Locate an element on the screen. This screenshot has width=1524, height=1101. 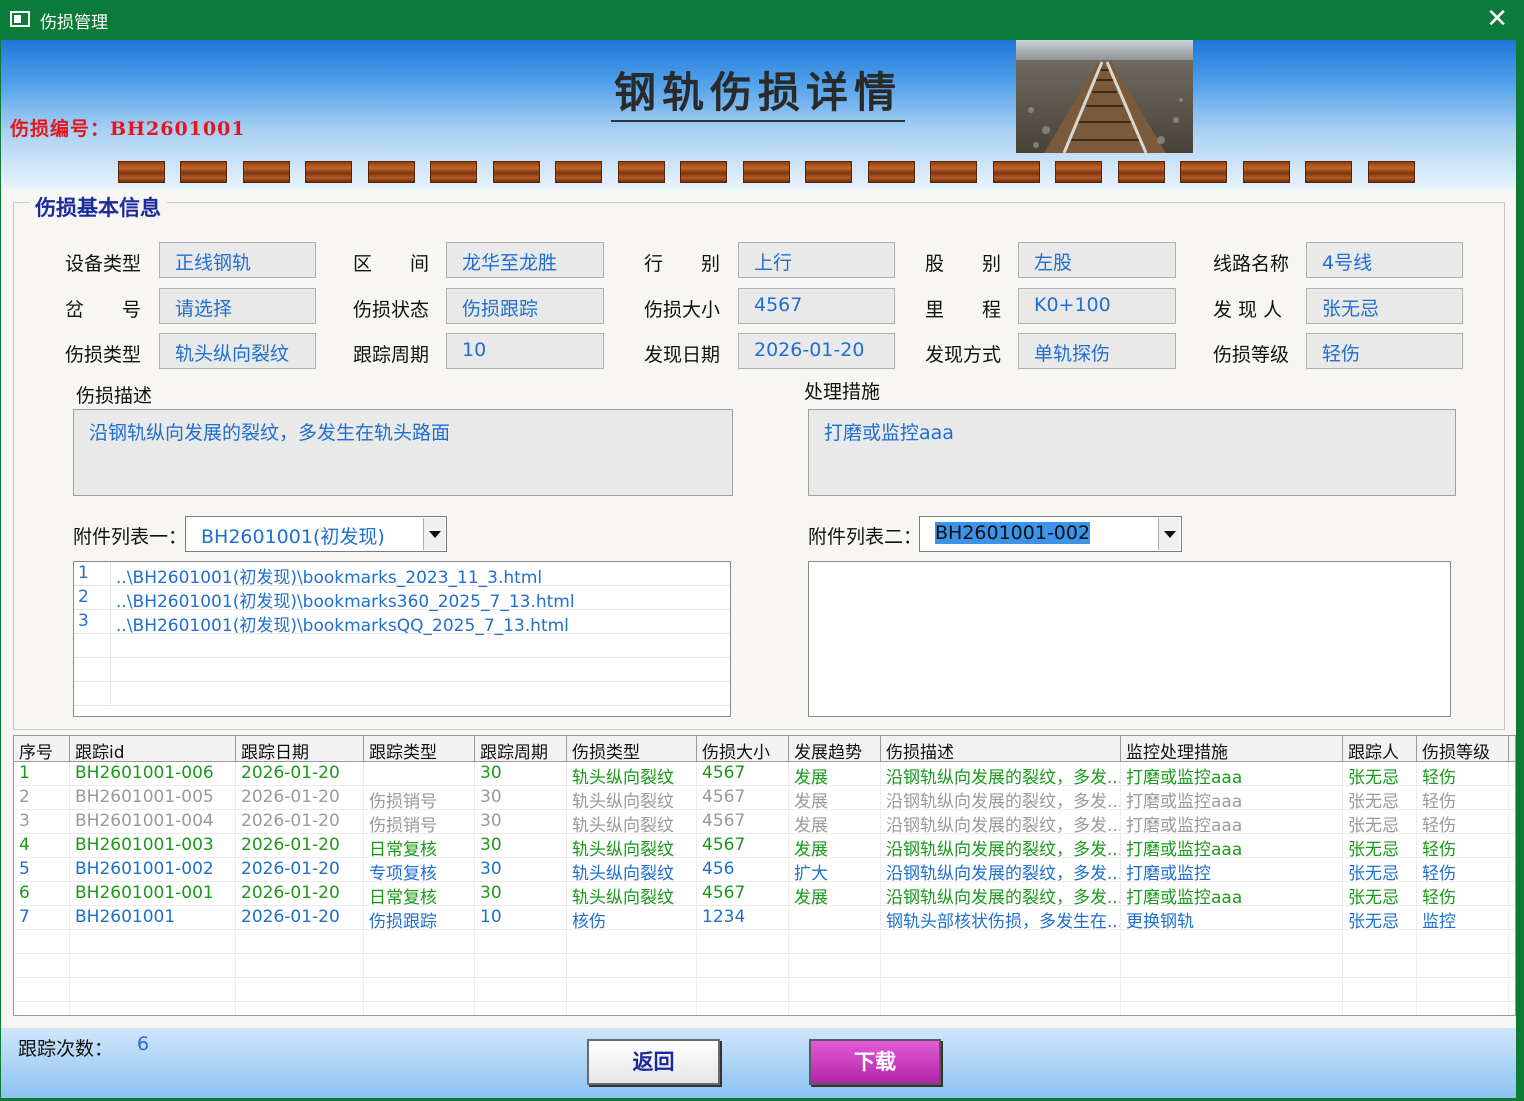
measures-textarea: 打磨或监控aaa is located at coordinates (1132, 452).